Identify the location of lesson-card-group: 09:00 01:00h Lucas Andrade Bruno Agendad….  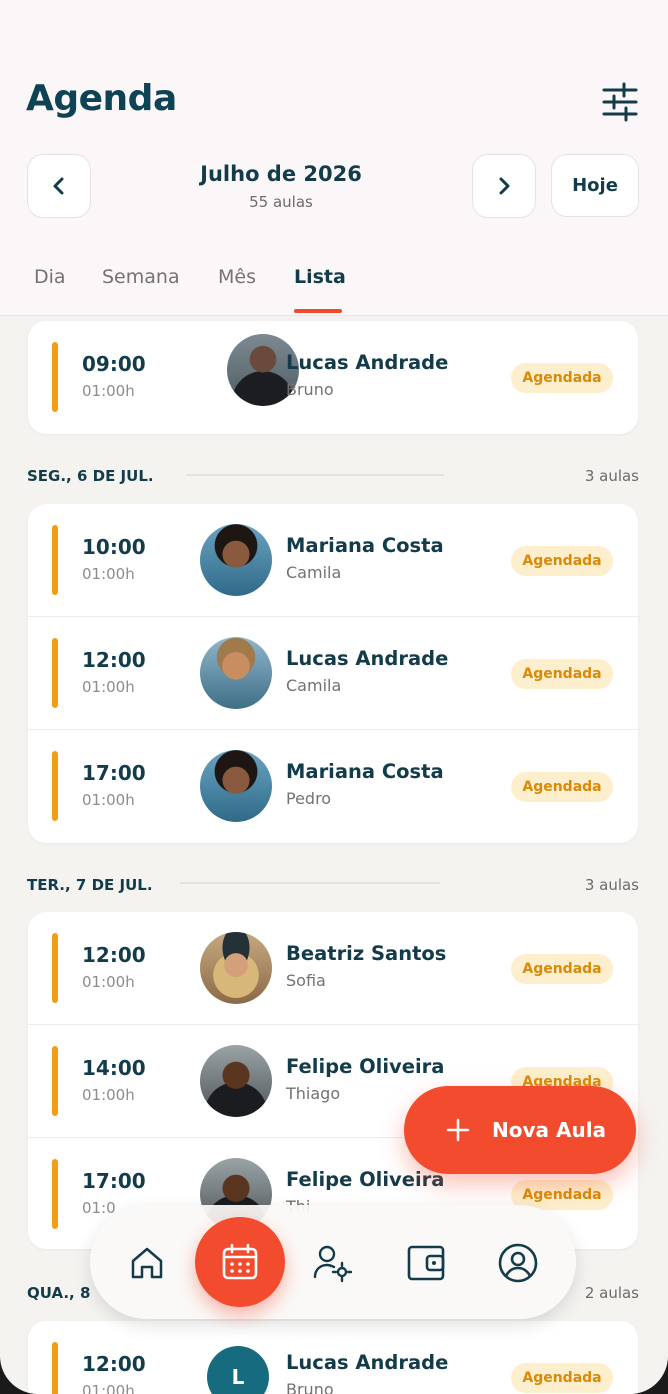
(333, 377).